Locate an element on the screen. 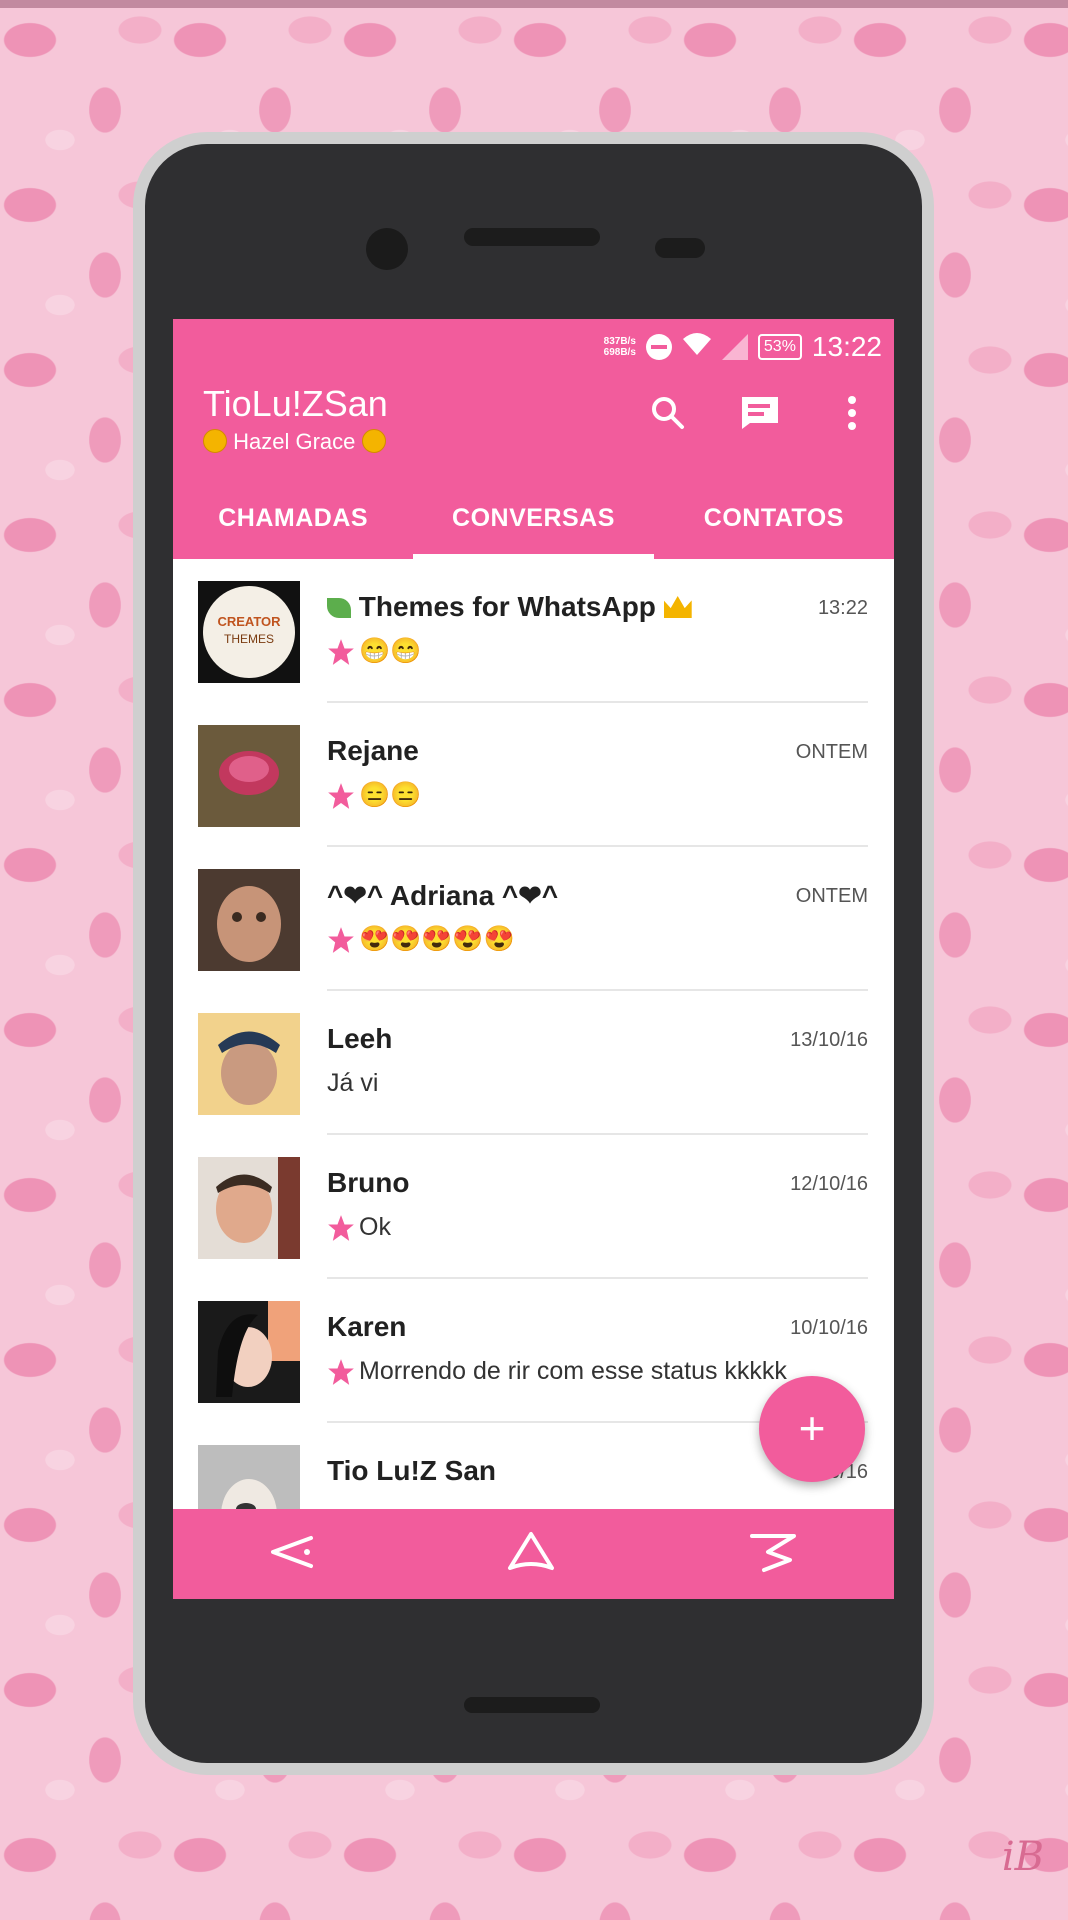  tab-contatos: CONTATOS is located at coordinates (774, 523).